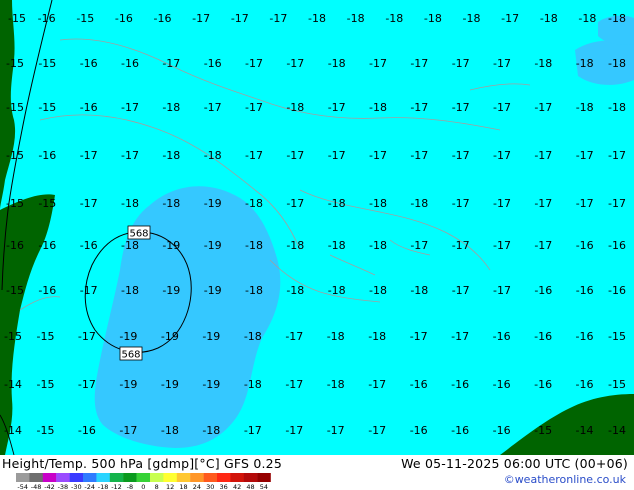 This screenshot has width=634, height=490. What do you see at coordinates (157, 486) in the screenshot?
I see `scale-tick-label: 8` at bounding box center [157, 486].